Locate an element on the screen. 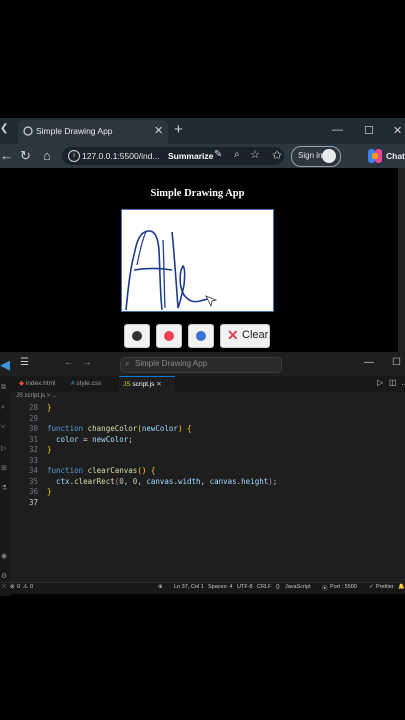  color-button-blue is located at coordinates (201, 336).